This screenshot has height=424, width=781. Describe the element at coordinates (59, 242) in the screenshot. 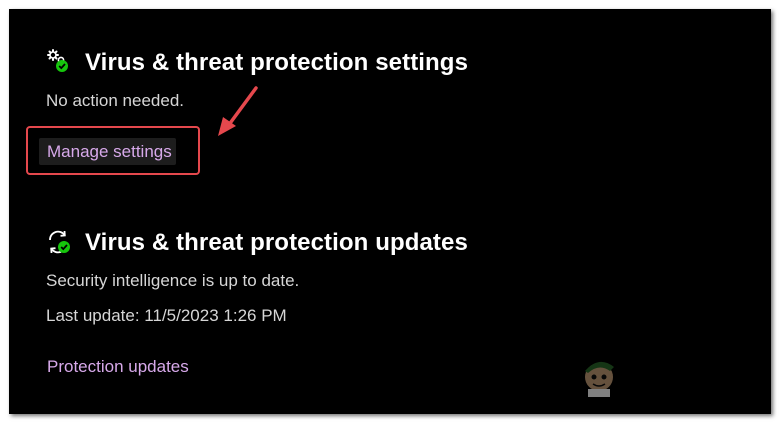

I see `refresh-check-icon` at that location.